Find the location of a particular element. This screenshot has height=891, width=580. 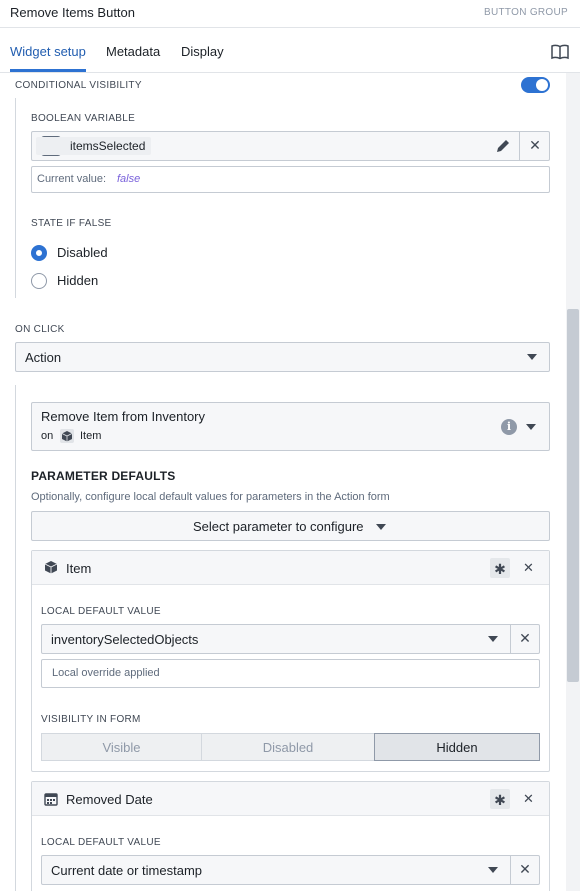

current-value-box is located at coordinates (290, 179).